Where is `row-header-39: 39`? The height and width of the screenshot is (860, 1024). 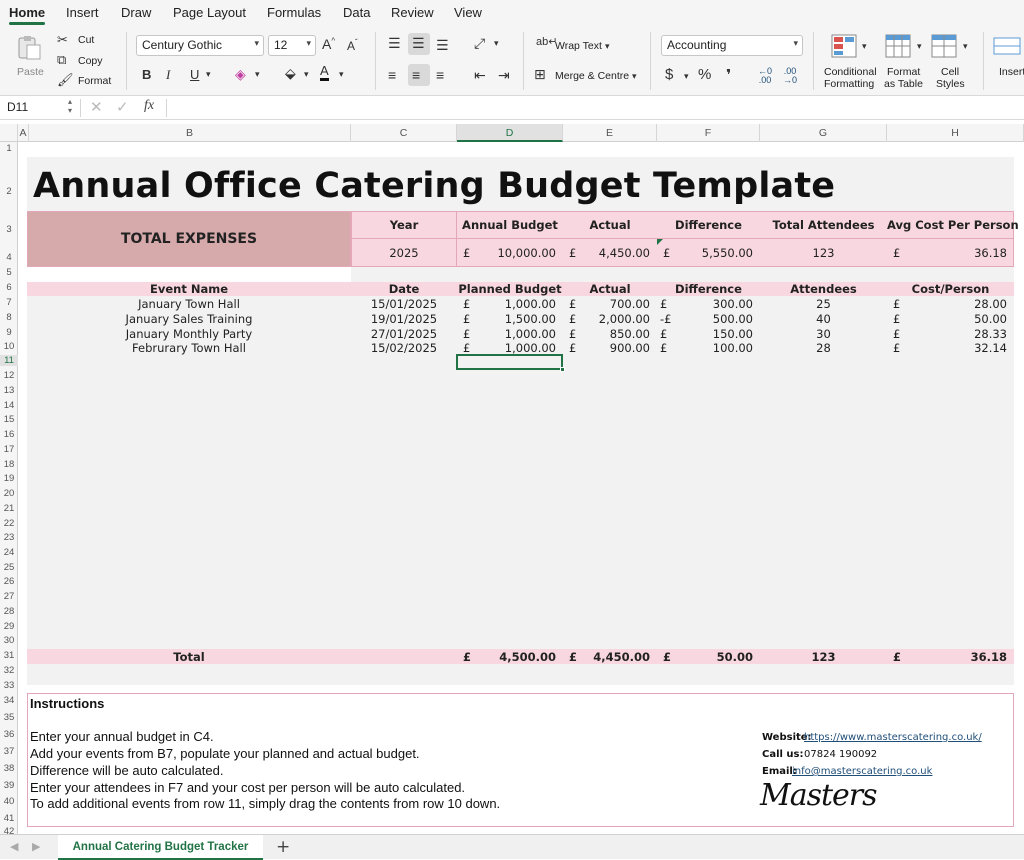
row-header-39: 39 is located at coordinates (9, 785).